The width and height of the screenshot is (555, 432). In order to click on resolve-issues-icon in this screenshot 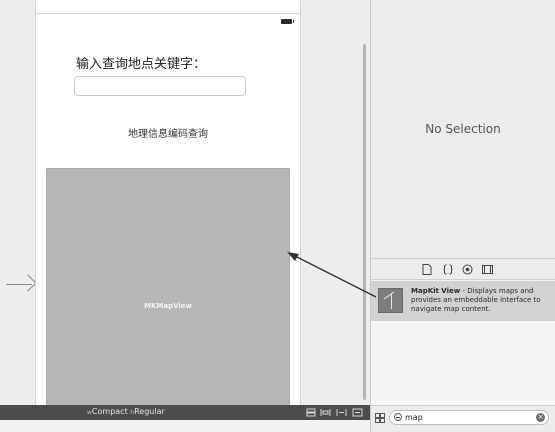, I will do `click(357, 413)`.